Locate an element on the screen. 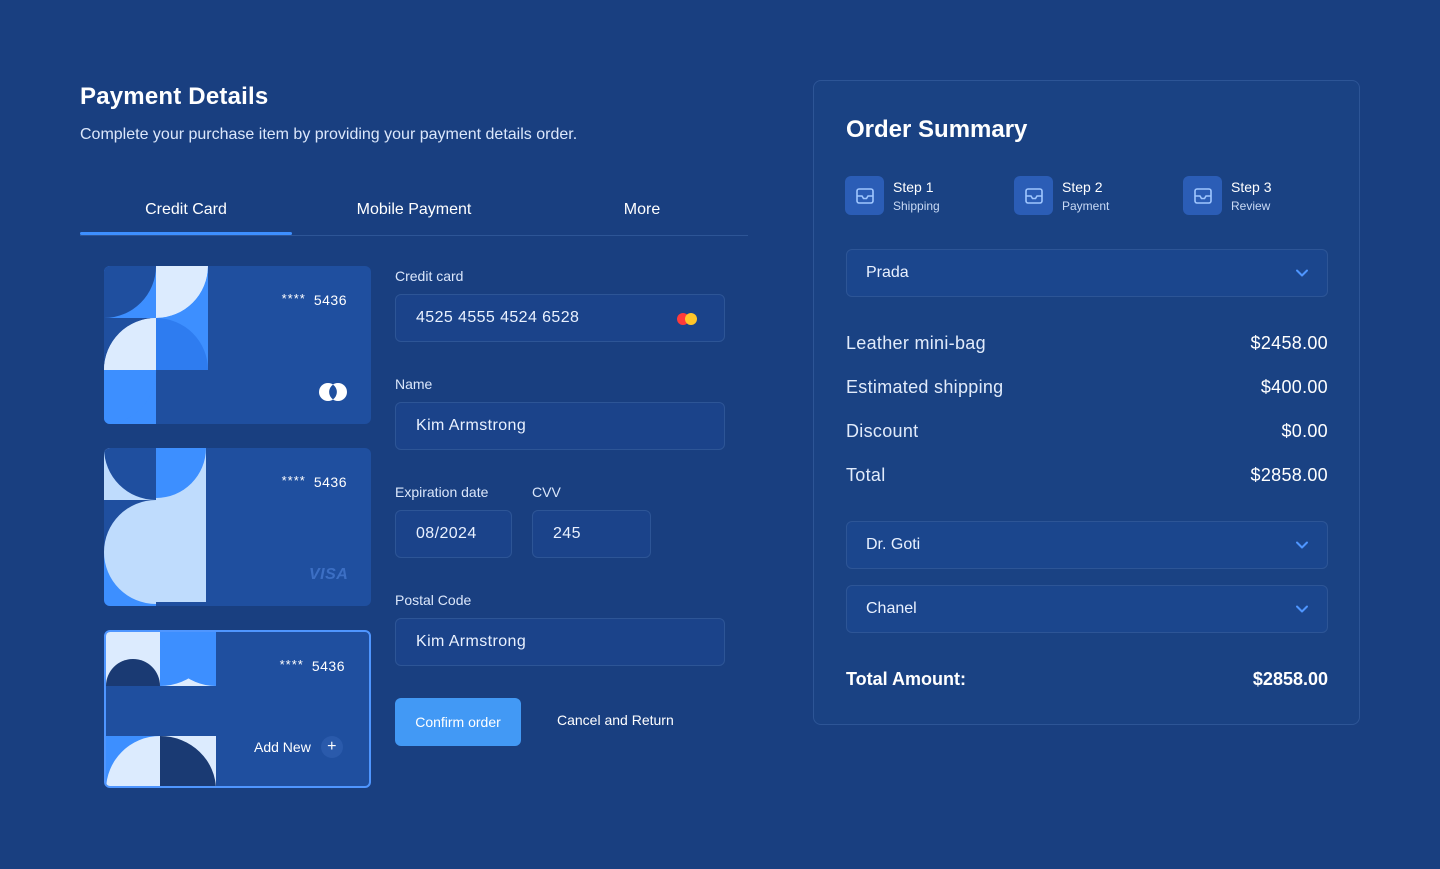 This screenshot has height=869, width=1440. confirm-order-button: Confirm order is located at coordinates (458, 722).